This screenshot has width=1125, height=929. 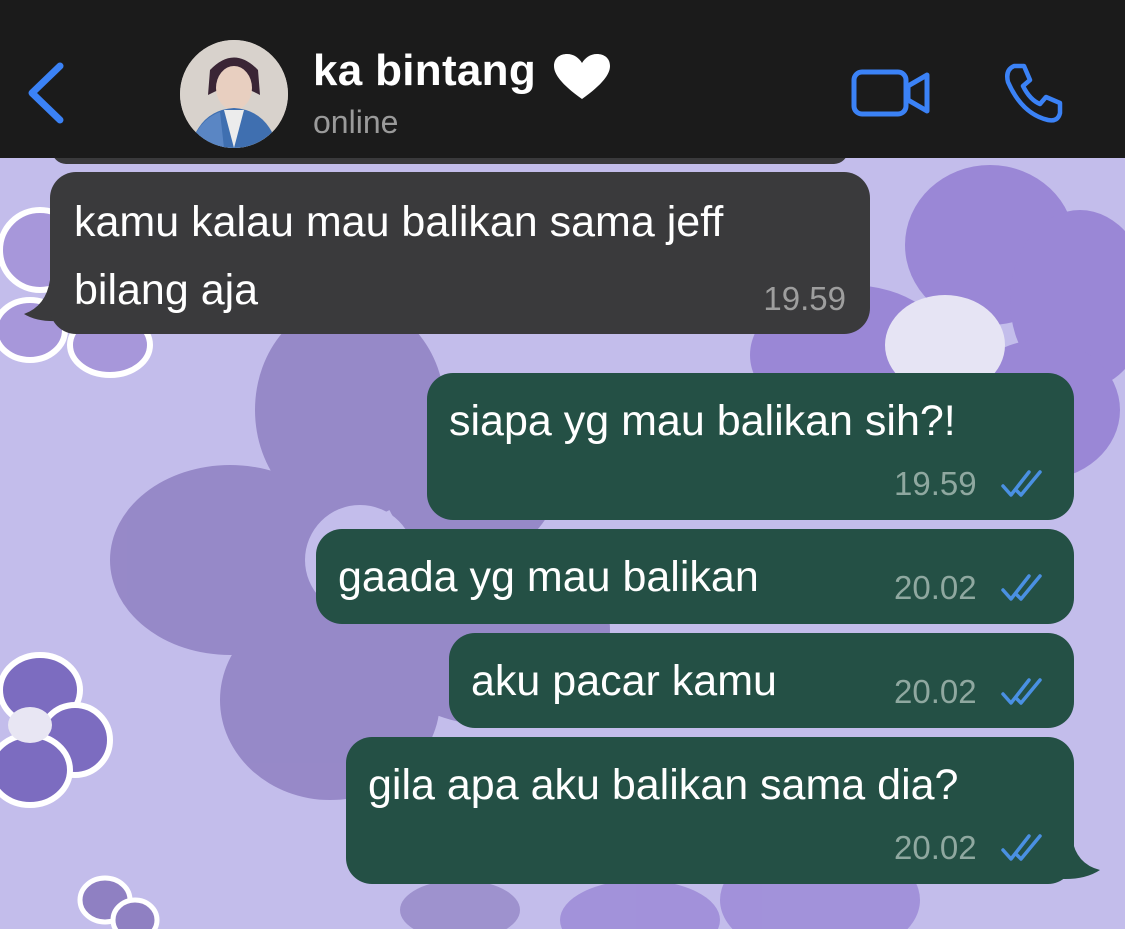 I want to click on message-text-line: siapa yg mau balikan sih?!, so click(x=702, y=421).